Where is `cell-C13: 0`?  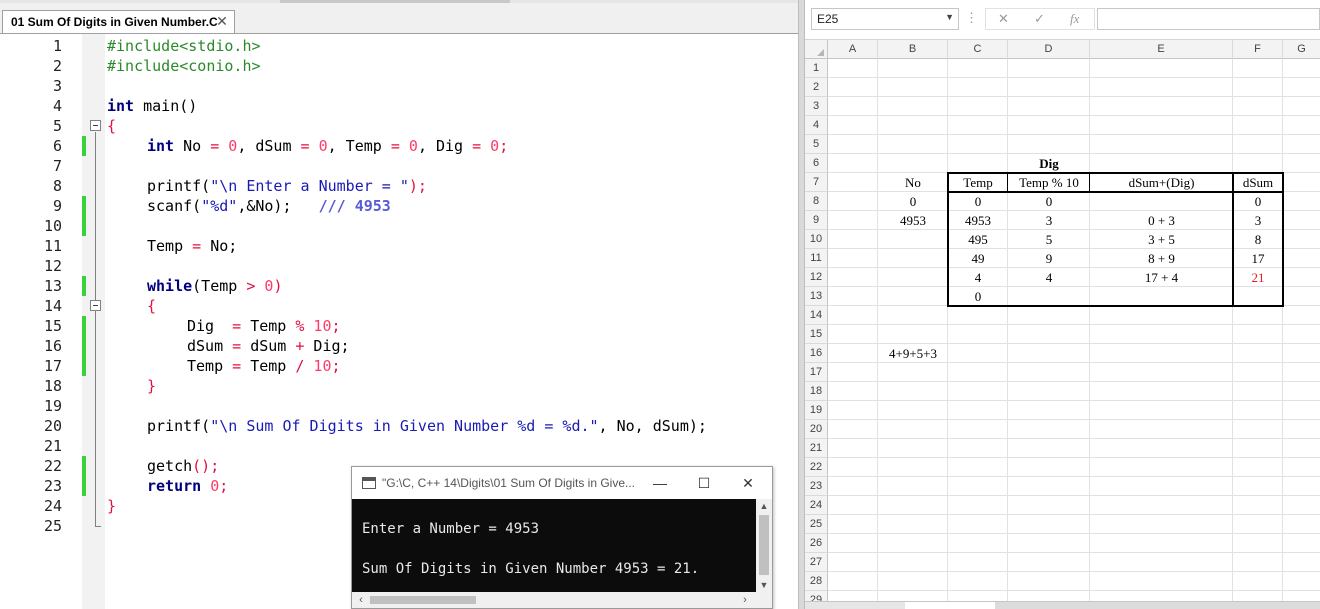 cell-C13: 0 is located at coordinates (978, 296).